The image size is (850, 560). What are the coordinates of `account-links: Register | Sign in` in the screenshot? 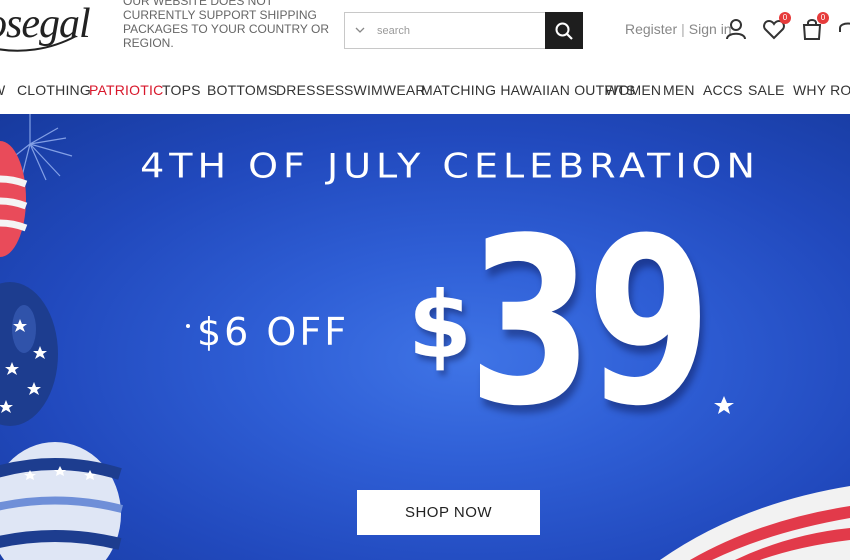 It's located at (678, 29).